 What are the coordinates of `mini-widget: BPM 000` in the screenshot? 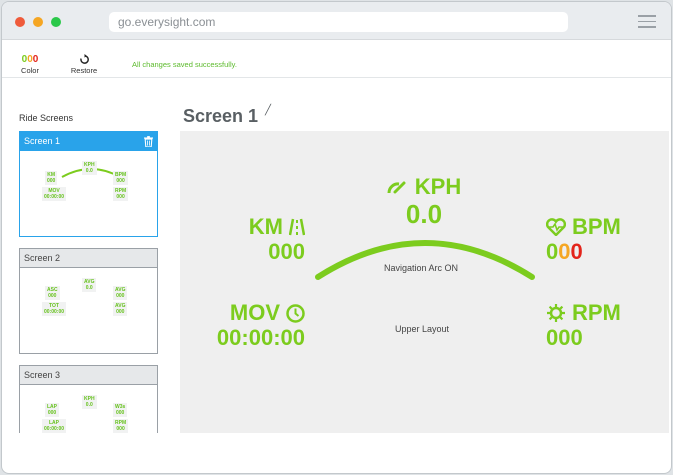 It's located at (121, 178).